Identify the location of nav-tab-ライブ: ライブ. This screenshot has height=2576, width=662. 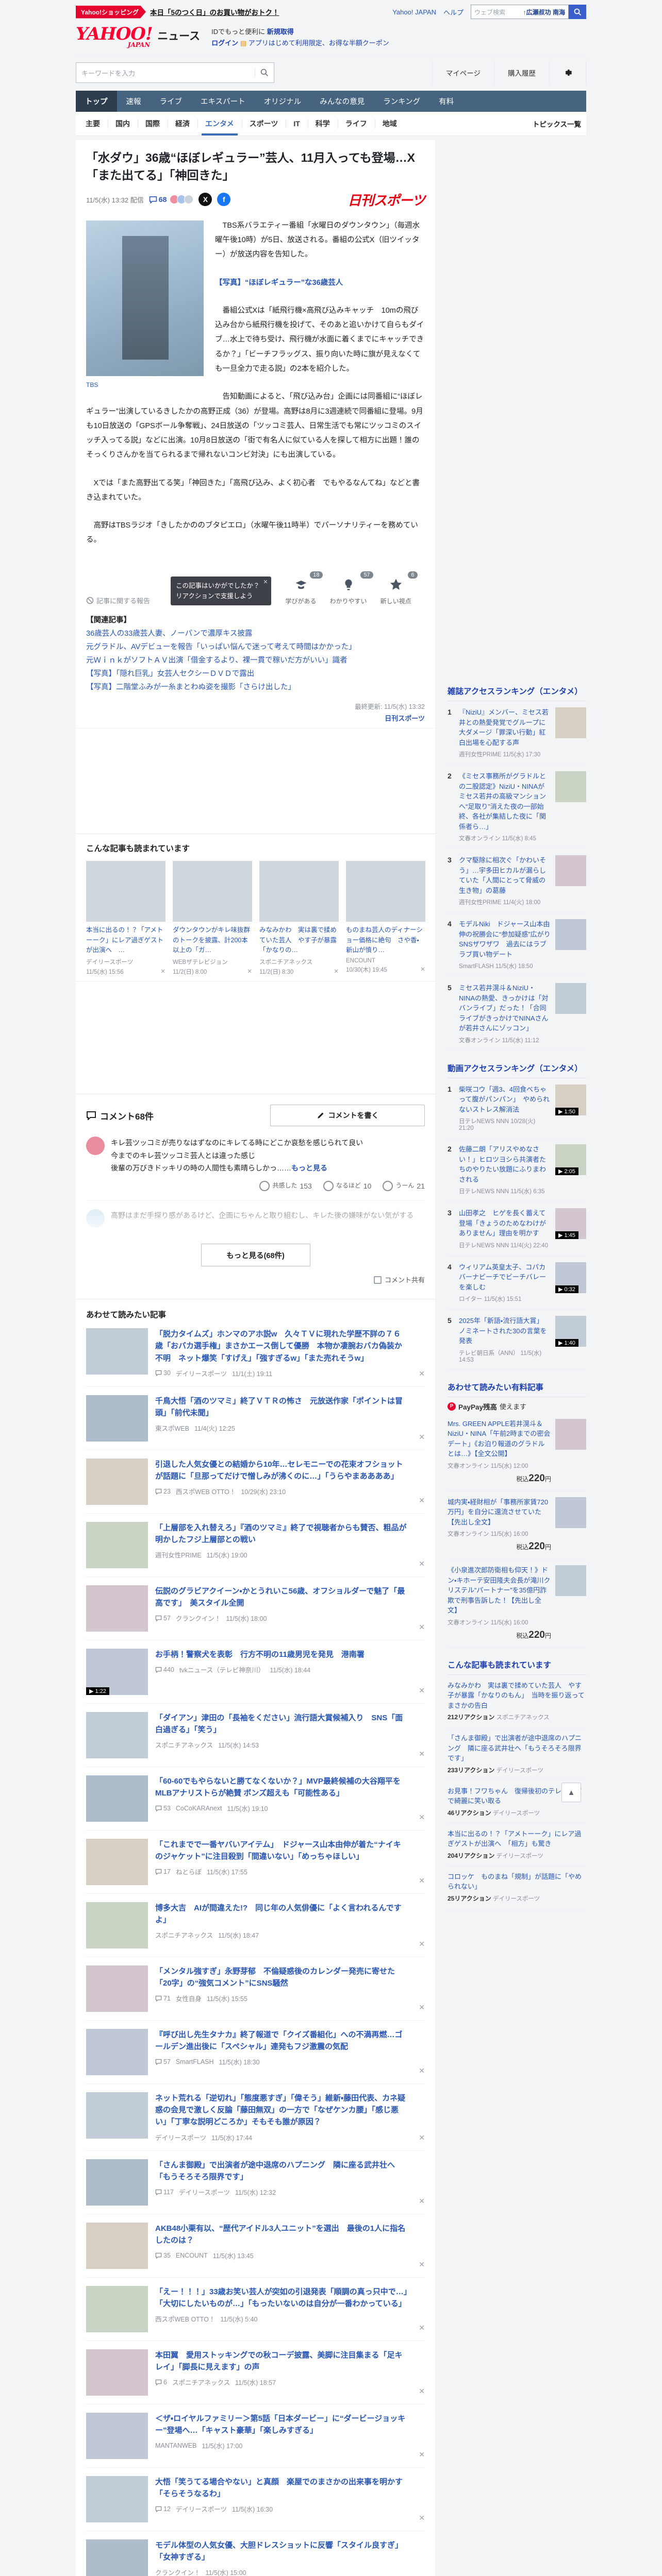
(171, 101).